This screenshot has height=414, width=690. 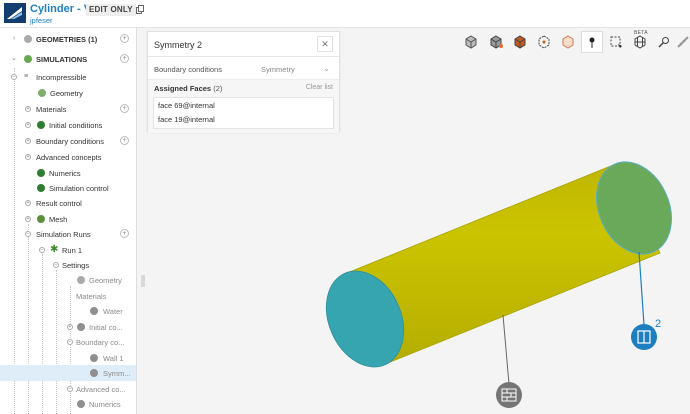 What do you see at coordinates (68, 109) in the screenshot?
I see `tree-item-materials: + Materials +` at bounding box center [68, 109].